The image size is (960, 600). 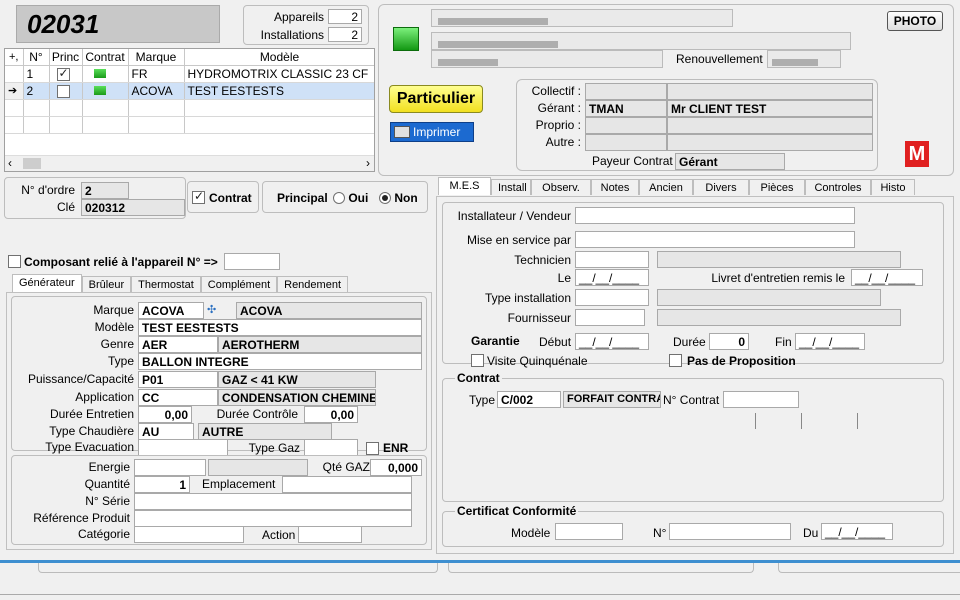 What do you see at coordinates (464, 186) in the screenshot?
I see `tab-mes: M.E.S` at bounding box center [464, 186].